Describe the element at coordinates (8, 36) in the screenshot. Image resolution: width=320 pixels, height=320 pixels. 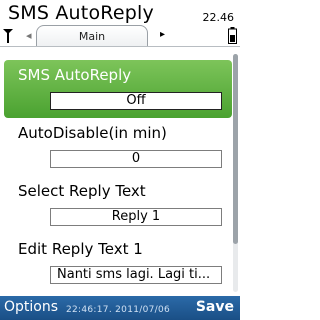
I see `signal-strength-icon` at that location.